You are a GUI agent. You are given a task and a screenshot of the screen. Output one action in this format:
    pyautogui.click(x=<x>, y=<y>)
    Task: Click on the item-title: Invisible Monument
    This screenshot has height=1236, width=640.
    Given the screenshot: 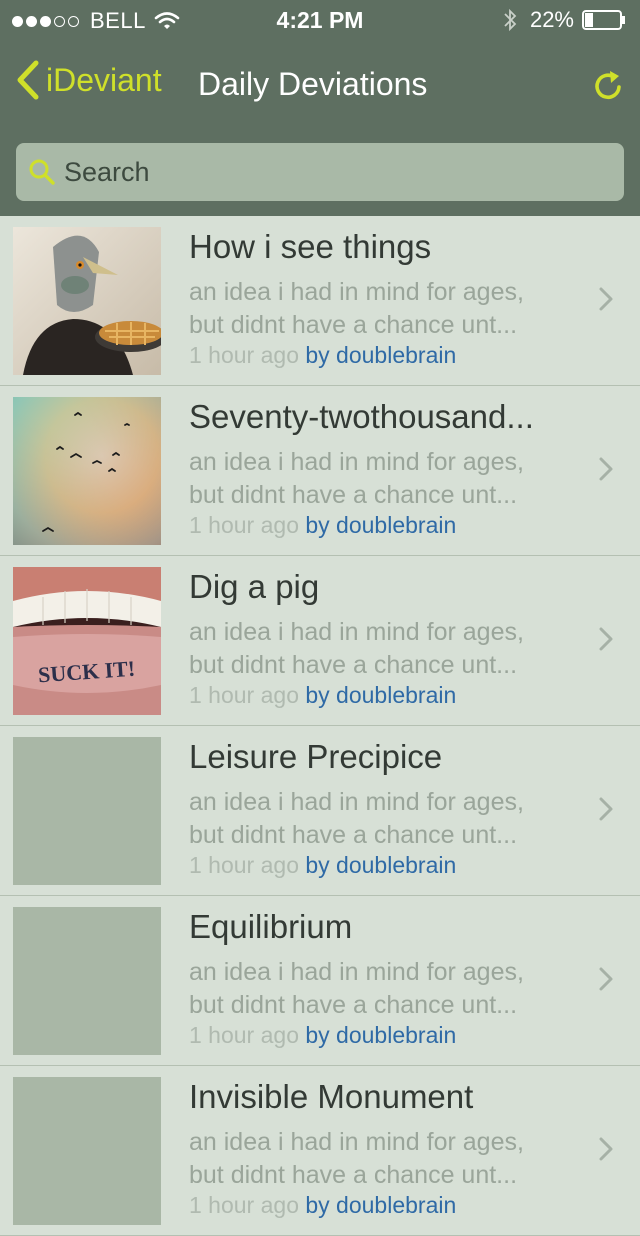 What is the action you would take?
    pyautogui.click(x=331, y=1096)
    